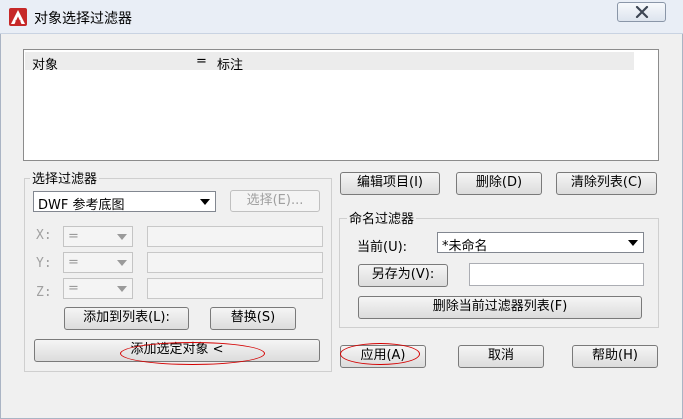  Describe the element at coordinates (98, 288) in the screenshot. I see `z-operator-select: =` at that location.